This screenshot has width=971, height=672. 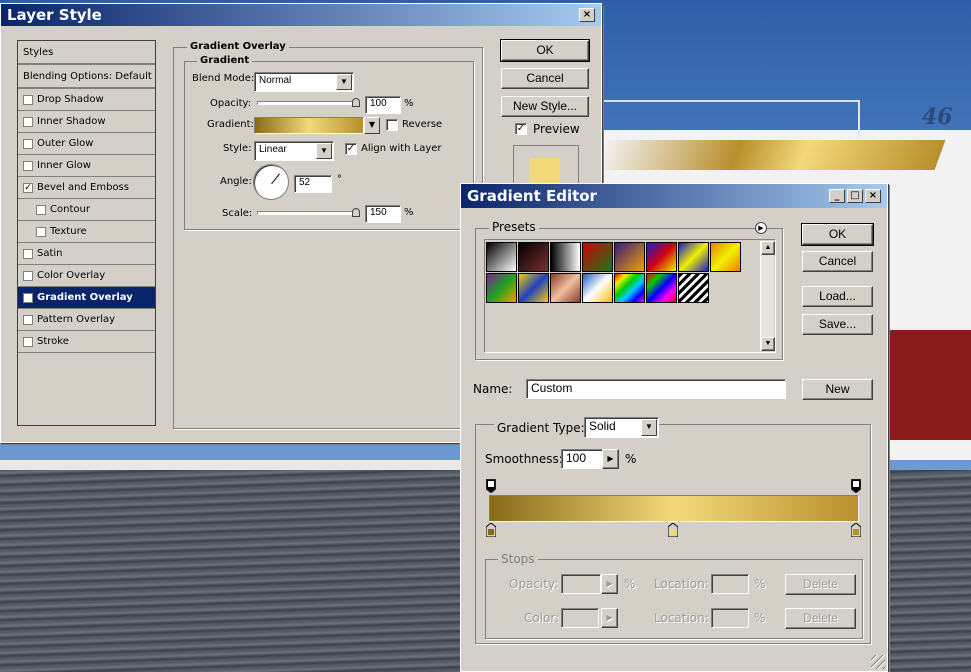 What do you see at coordinates (767, 296) in the screenshot?
I see `presets-scrollbar: ▲ ▼` at bounding box center [767, 296].